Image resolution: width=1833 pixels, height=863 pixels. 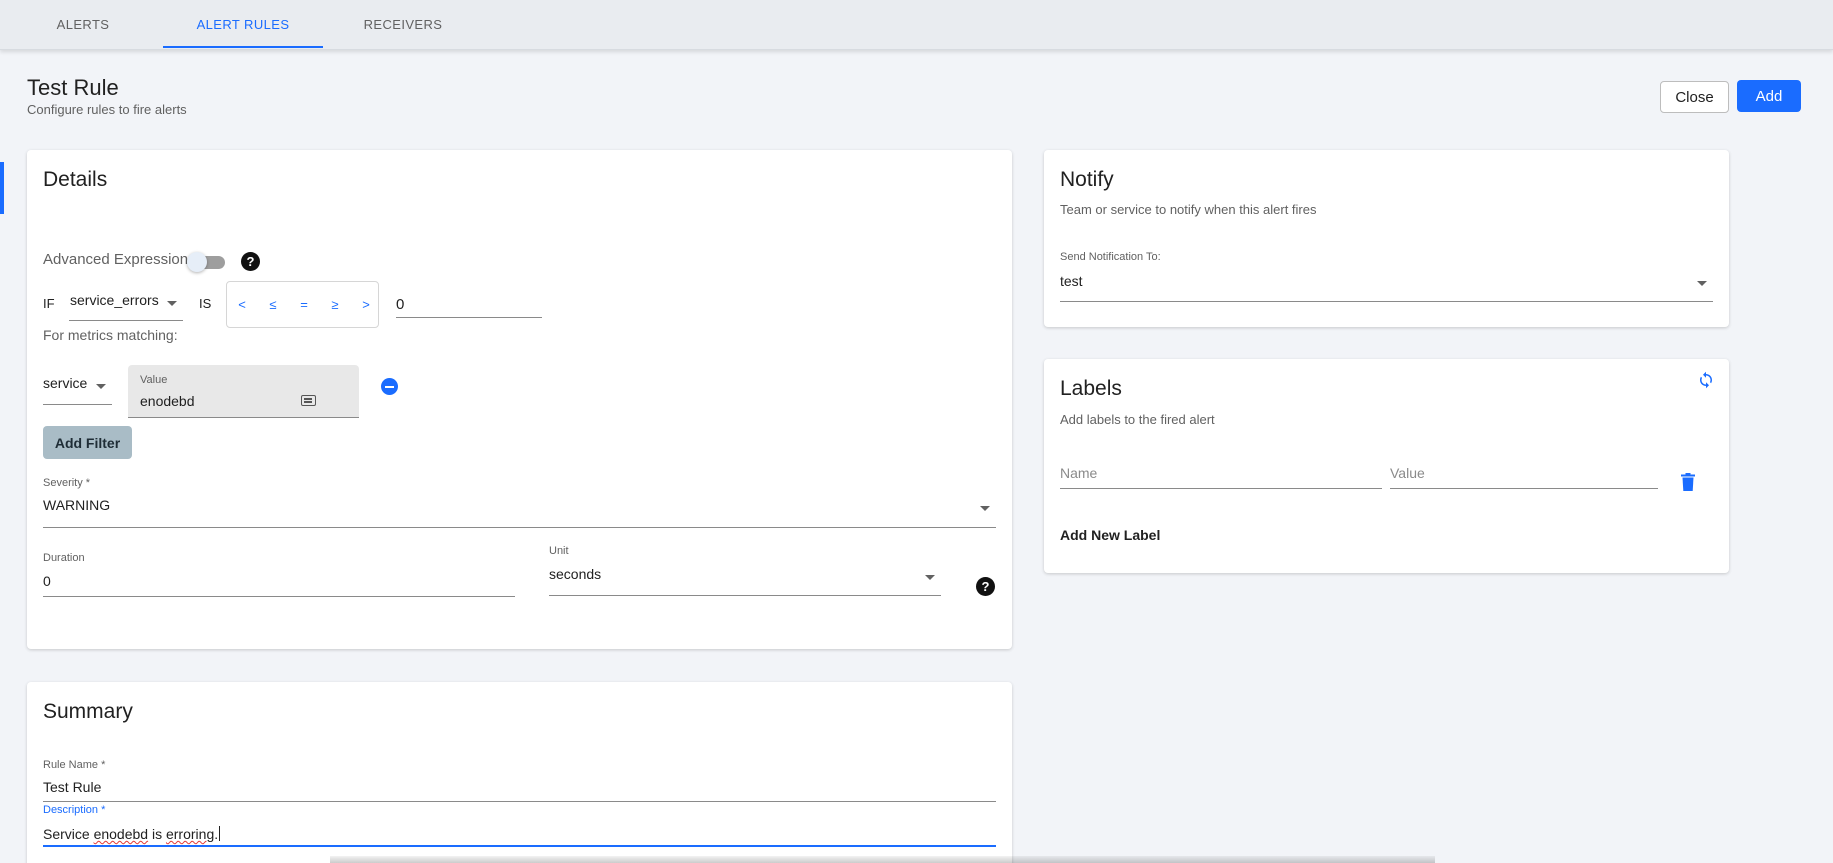 What do you see at coordinates (116, 259) in the screenshot?
I see `advanced-expression-label: Advanced Expression` at bounding box center [116, 259].